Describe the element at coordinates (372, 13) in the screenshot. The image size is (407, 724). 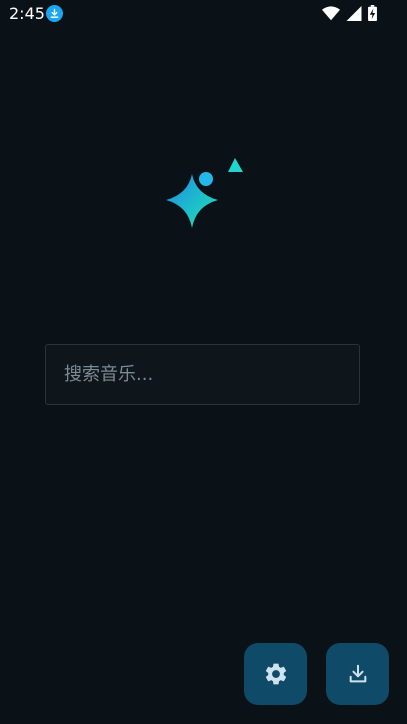
I see `battery-charging-icon` at that location.